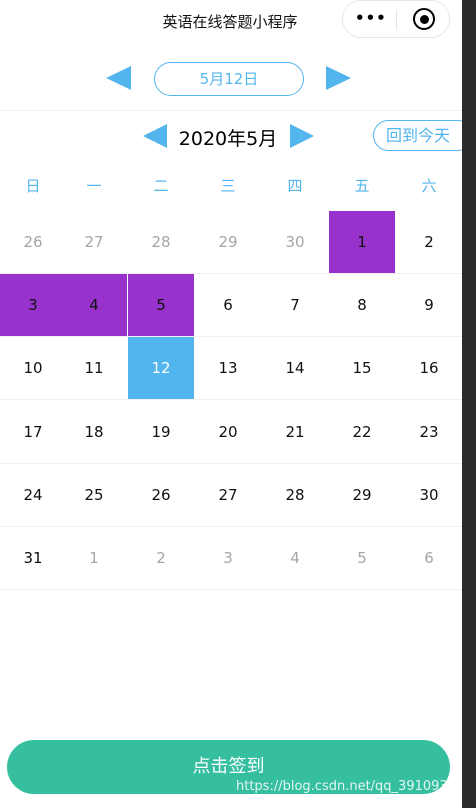  Describe the element at coordinates (94, 495) in the screenshot. I see `calendar-day: 25` at that location.